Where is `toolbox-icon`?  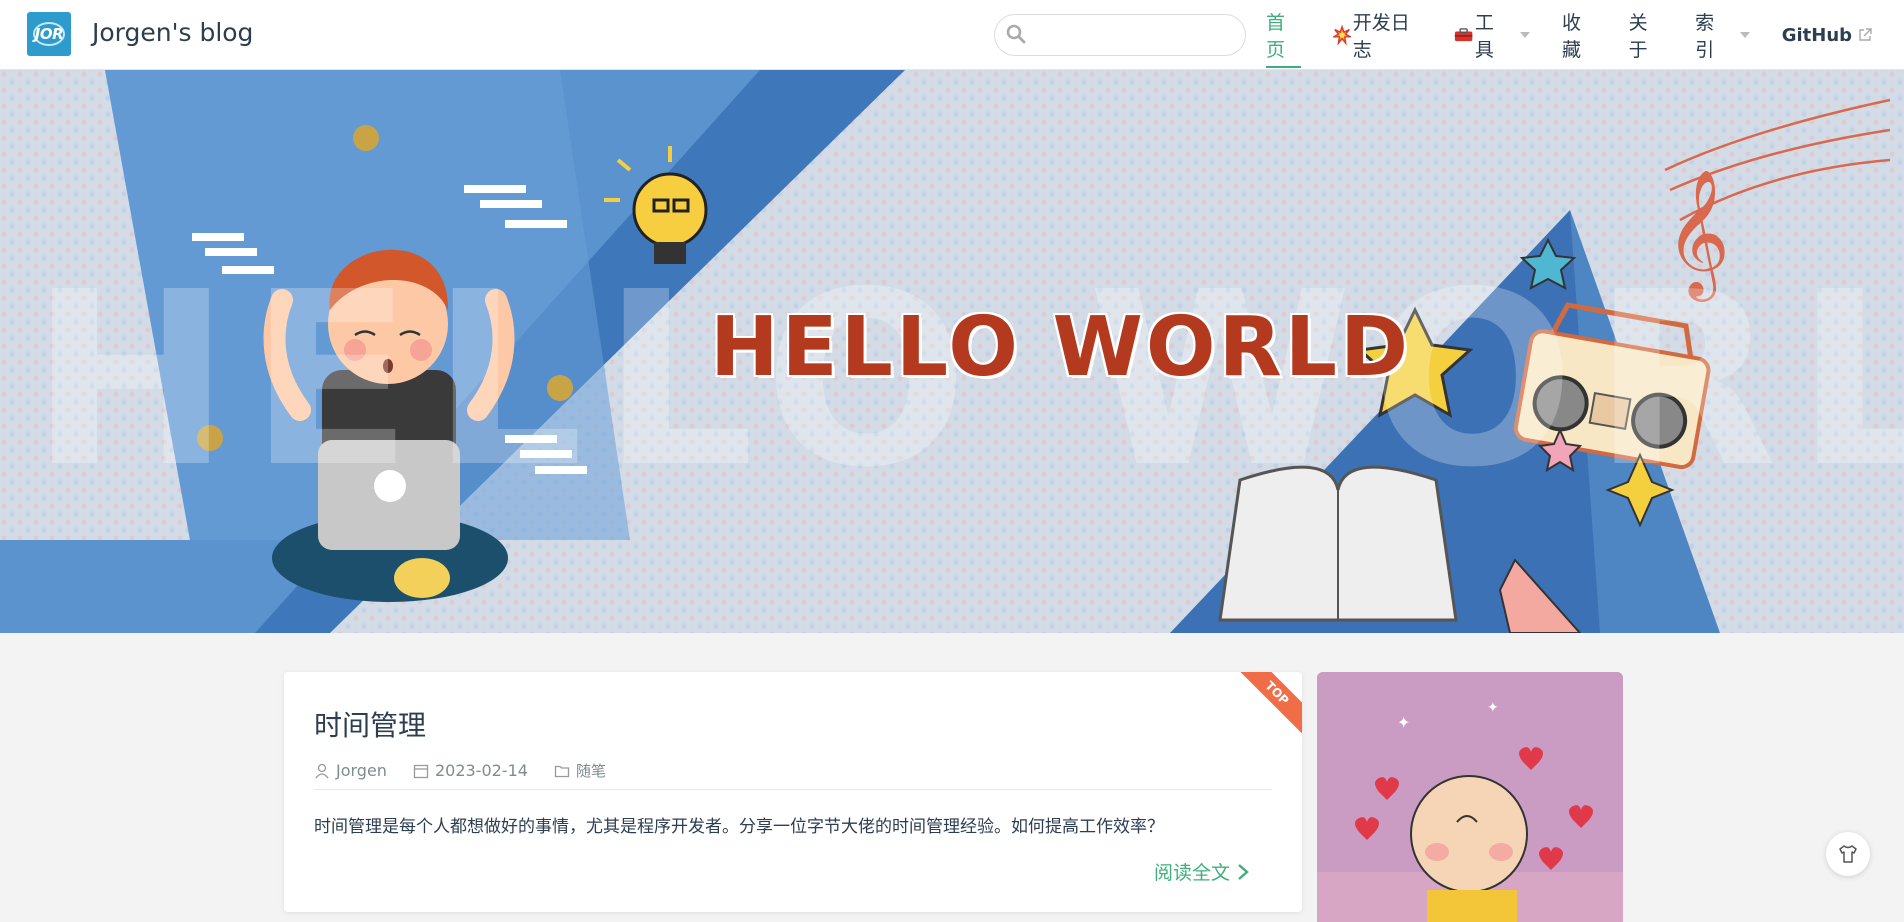 toolbox-icon is located at coordinates (1463, 35).